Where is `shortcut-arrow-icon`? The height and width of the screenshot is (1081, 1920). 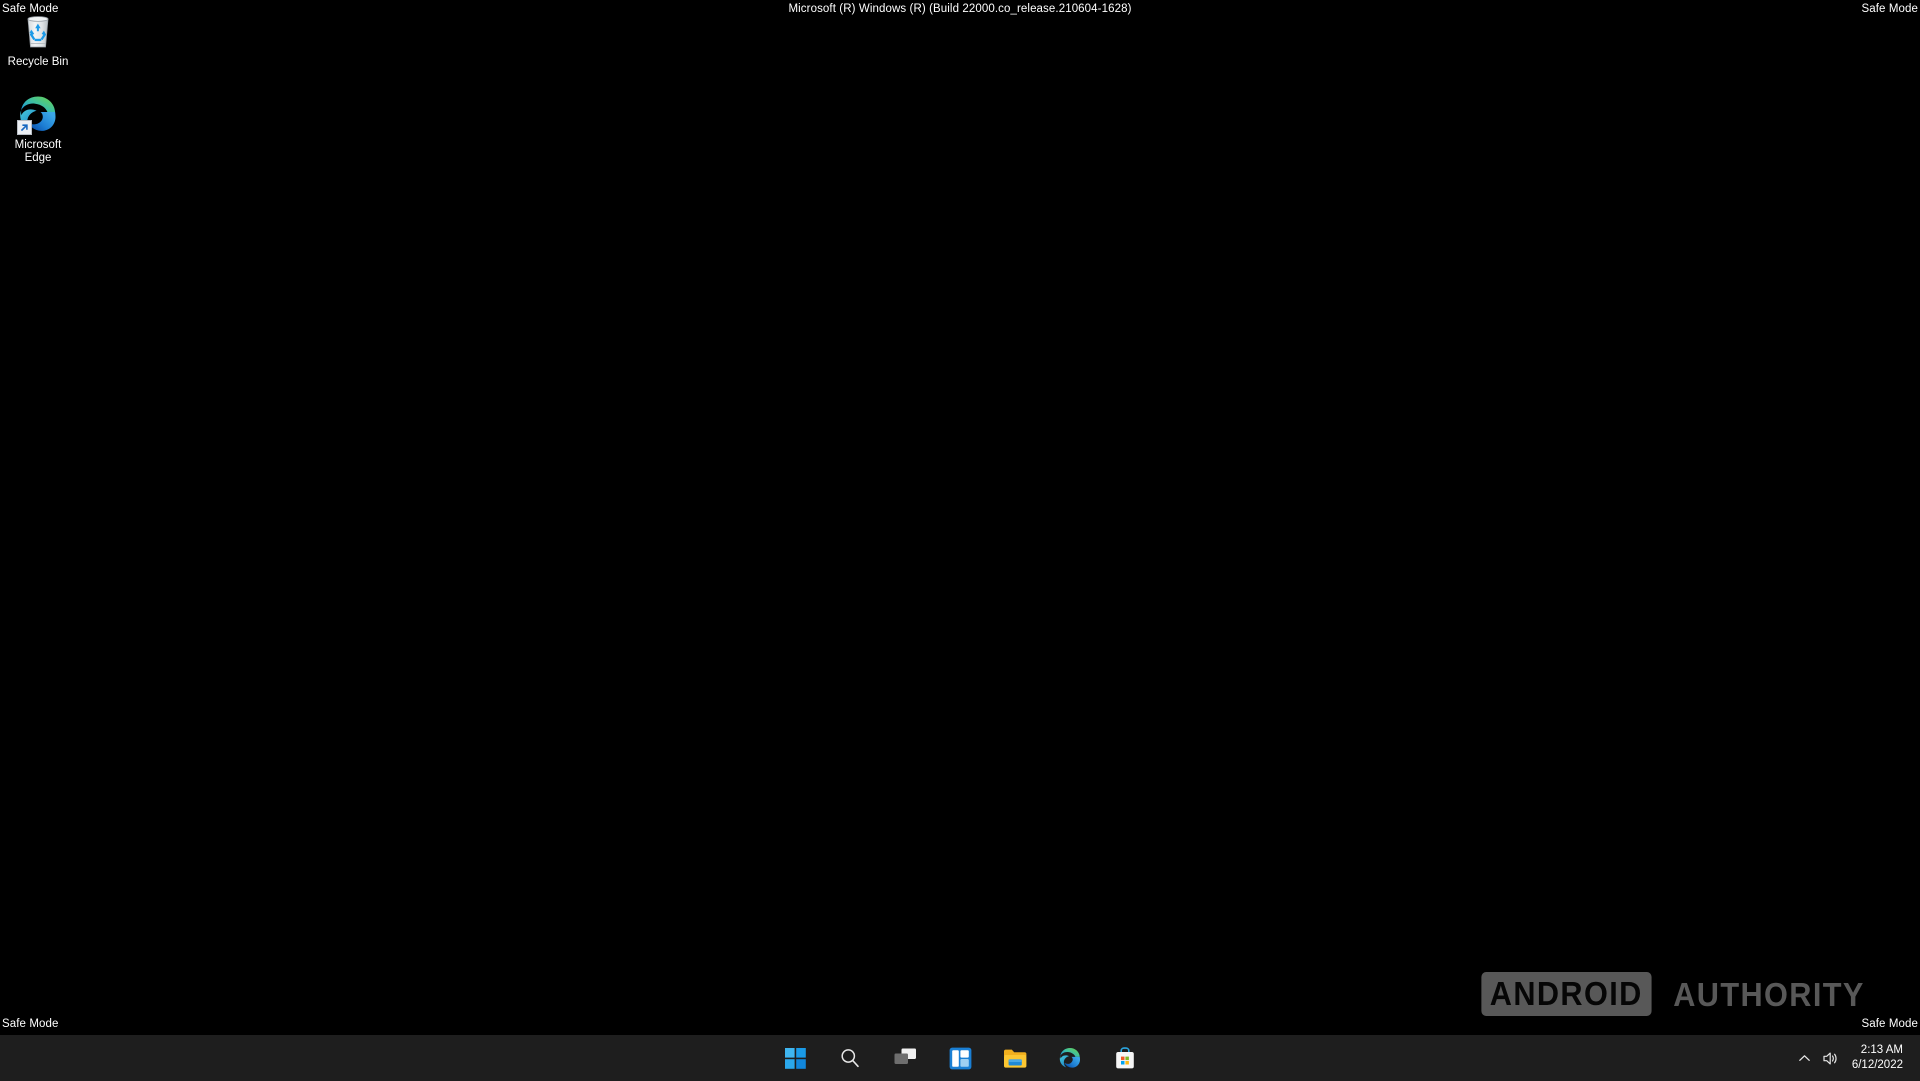
shortcut-arrow-icon is located at coordinates (24, 127).